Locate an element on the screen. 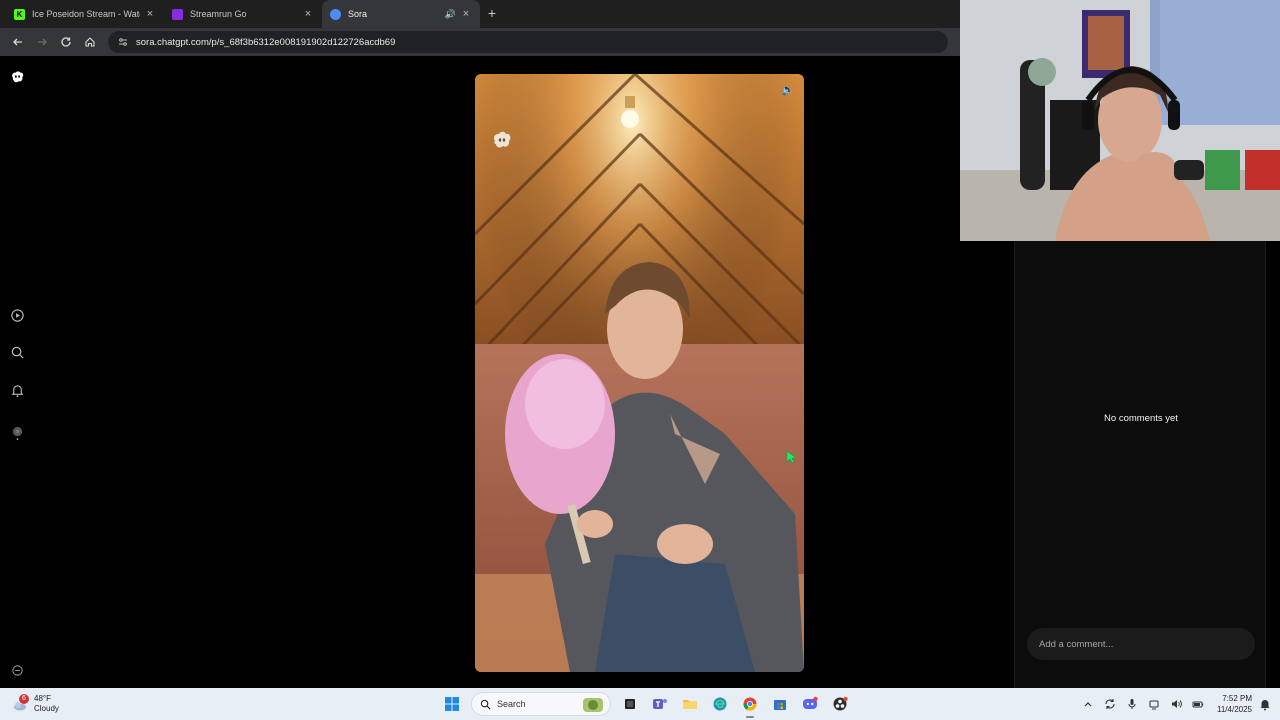 The height and width of the screenshot is (720, 1280). notification-bell-icon is located at coordinates (1265, 704).